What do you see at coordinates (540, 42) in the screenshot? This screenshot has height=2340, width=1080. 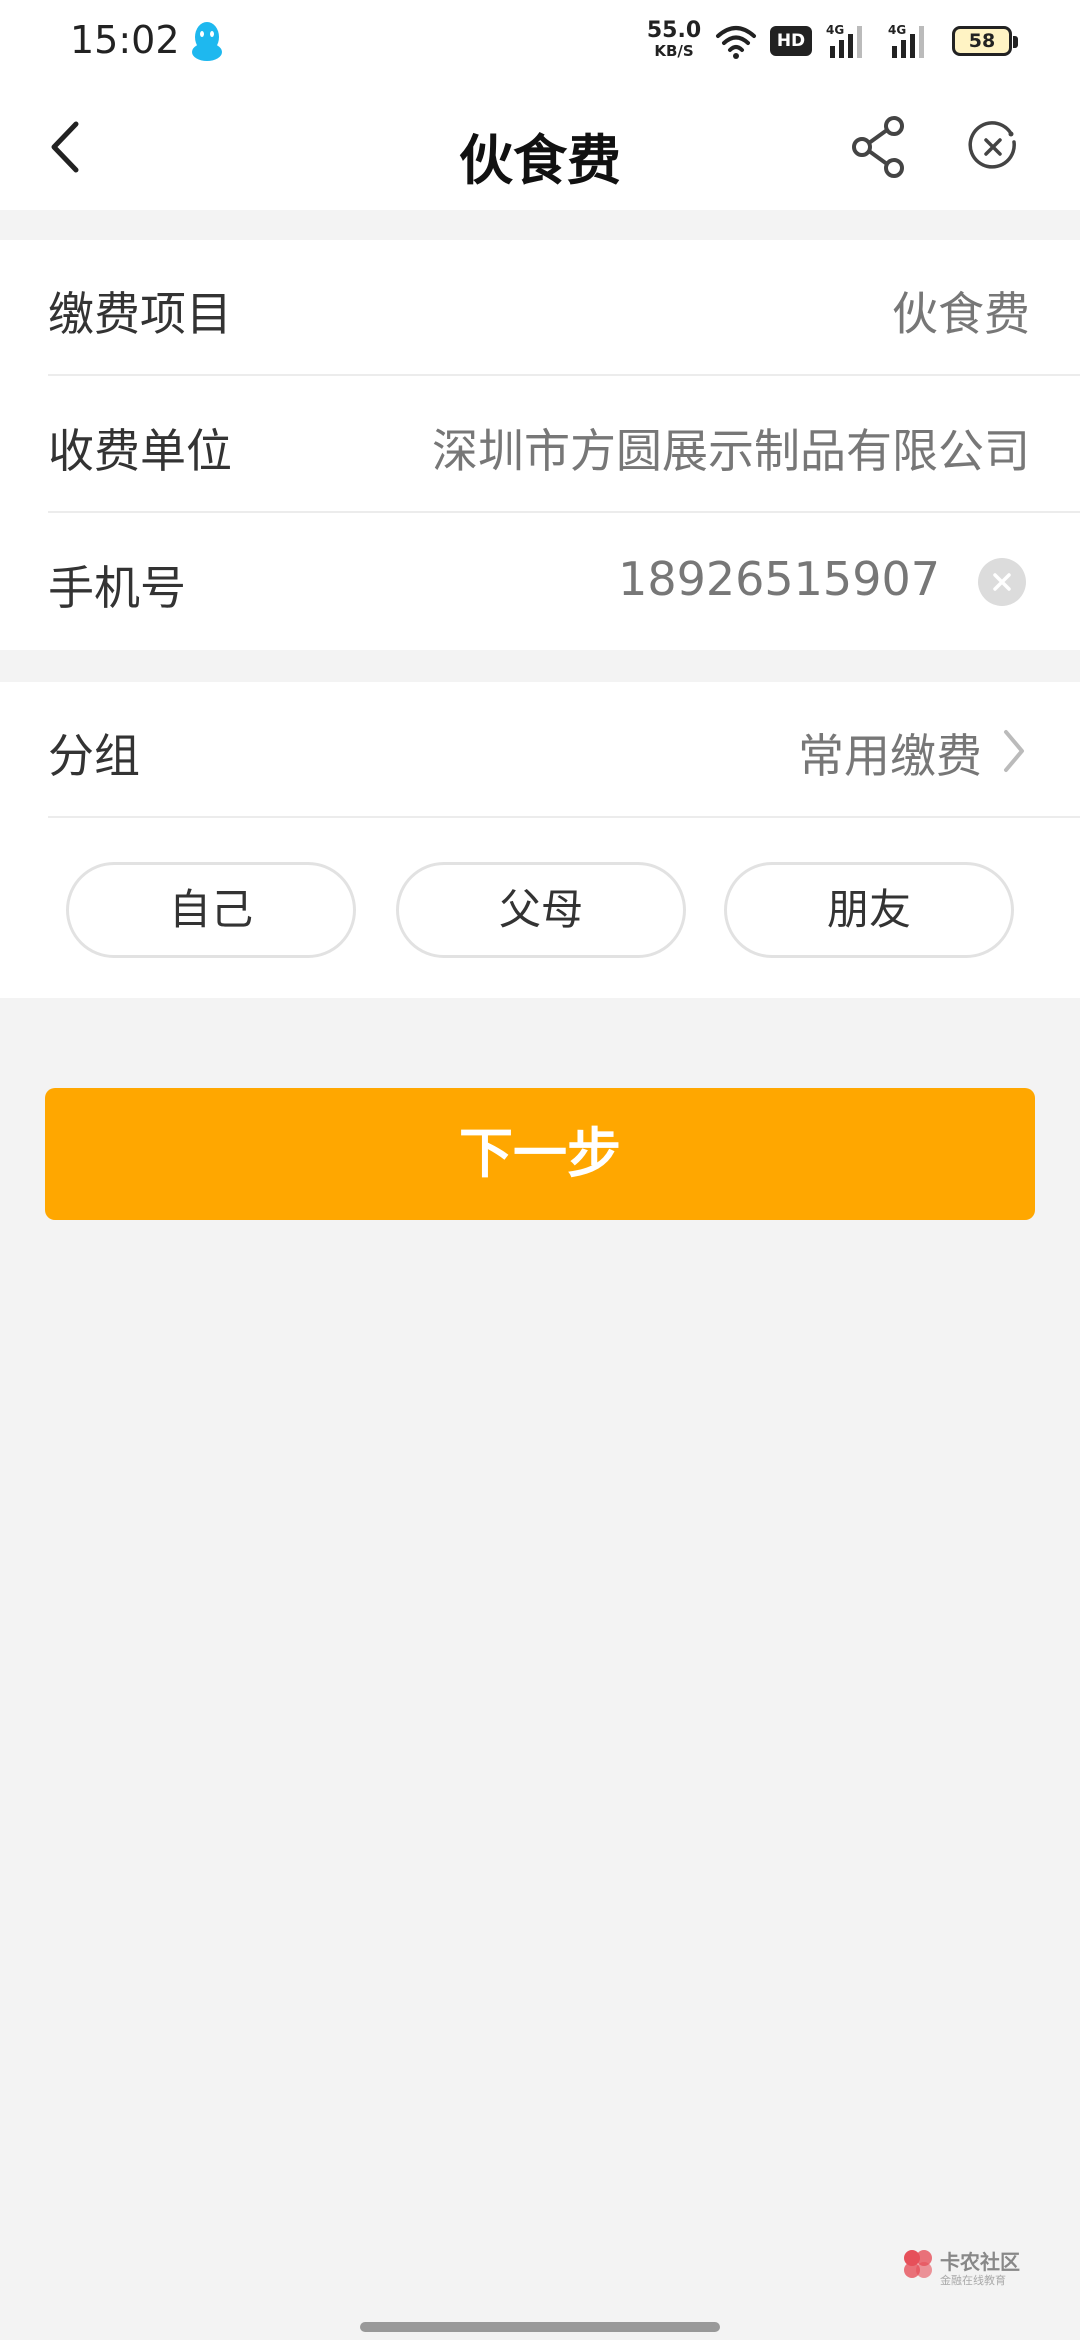 I see `status-bar: 15:02 55.0 KB/S HD 4G 4G 58` at bounding box center [540, 42].